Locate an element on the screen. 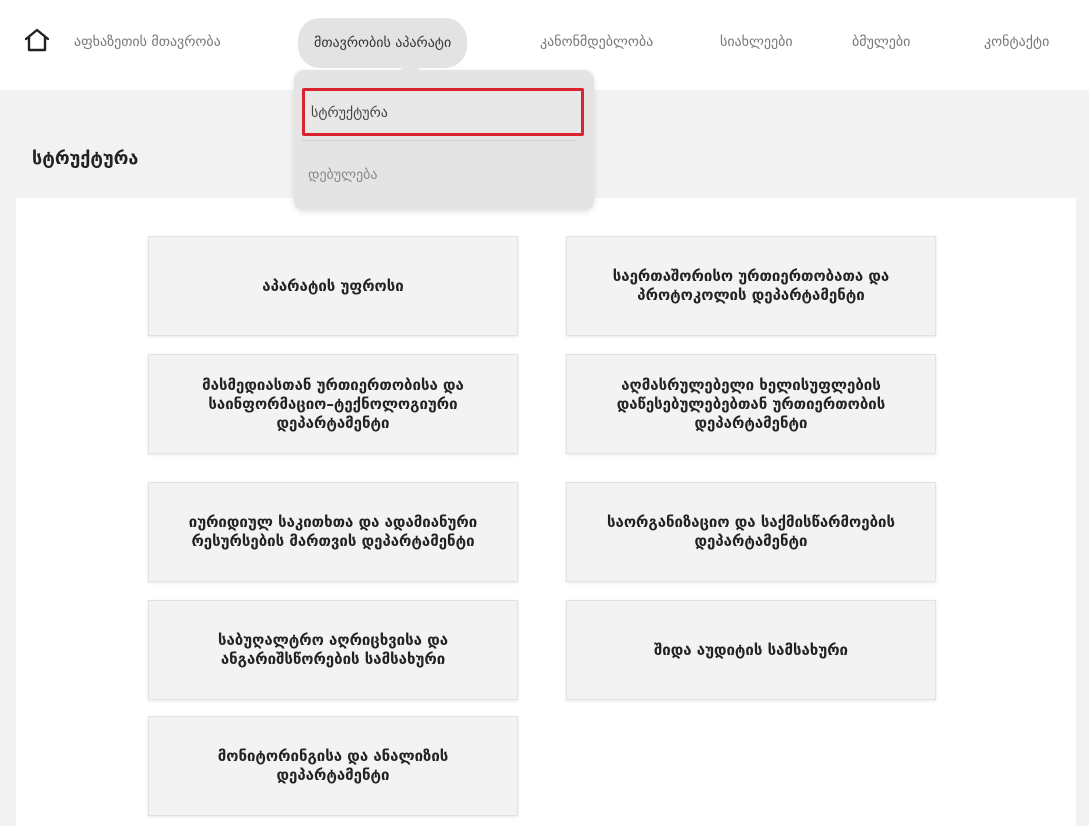 The height and width of the screenshot is (826, 1089). dropdown-item-structure: სტრუქტურა is located at coordinates (443, 112).